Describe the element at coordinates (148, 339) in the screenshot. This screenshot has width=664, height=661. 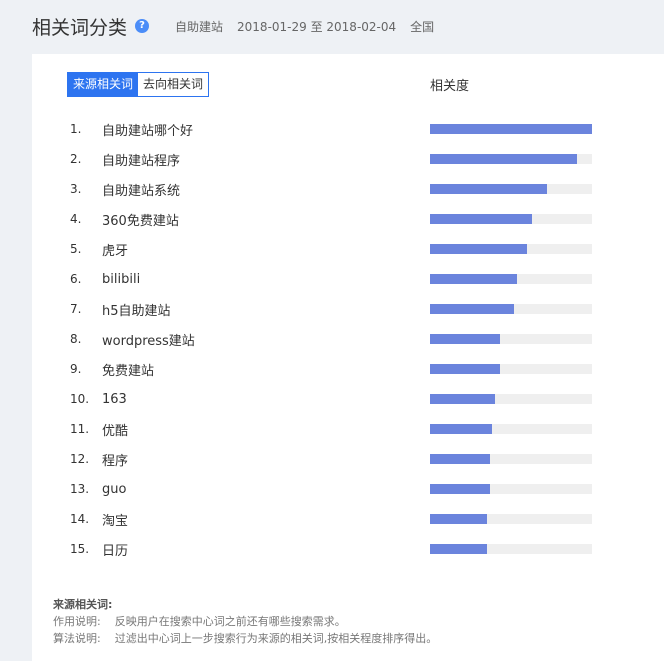
I see `item-term: wordpress建站` at that location.